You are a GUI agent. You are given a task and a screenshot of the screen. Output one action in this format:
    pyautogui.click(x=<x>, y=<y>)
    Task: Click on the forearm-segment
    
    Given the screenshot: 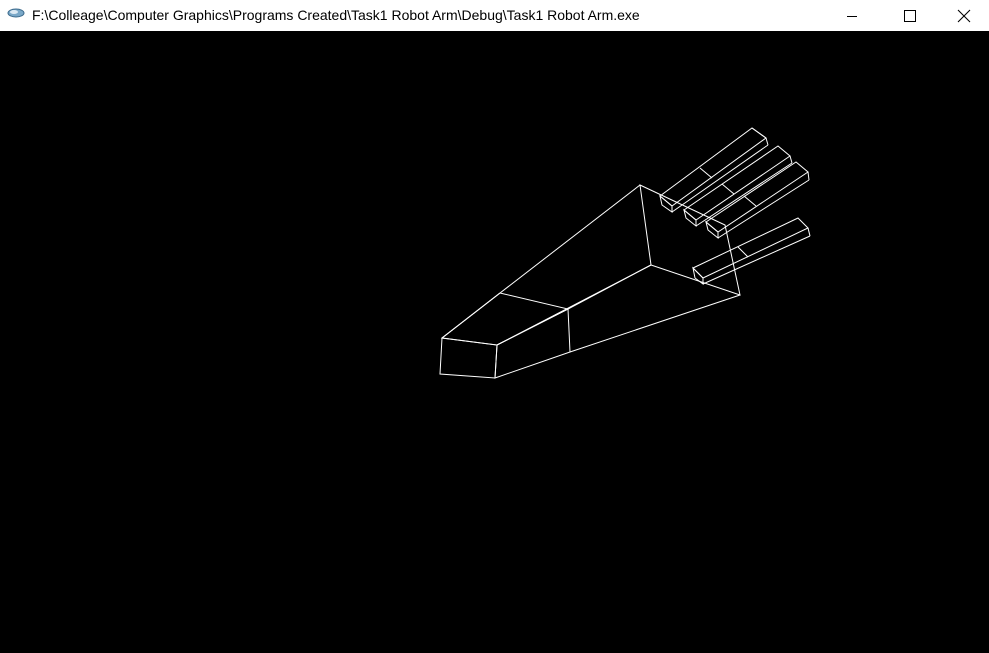 What is the action you would take?
    pyautogui.click(x=591, y=268)
    